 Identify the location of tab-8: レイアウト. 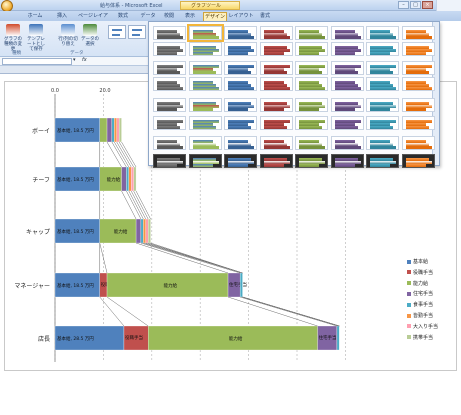
(241, 16).